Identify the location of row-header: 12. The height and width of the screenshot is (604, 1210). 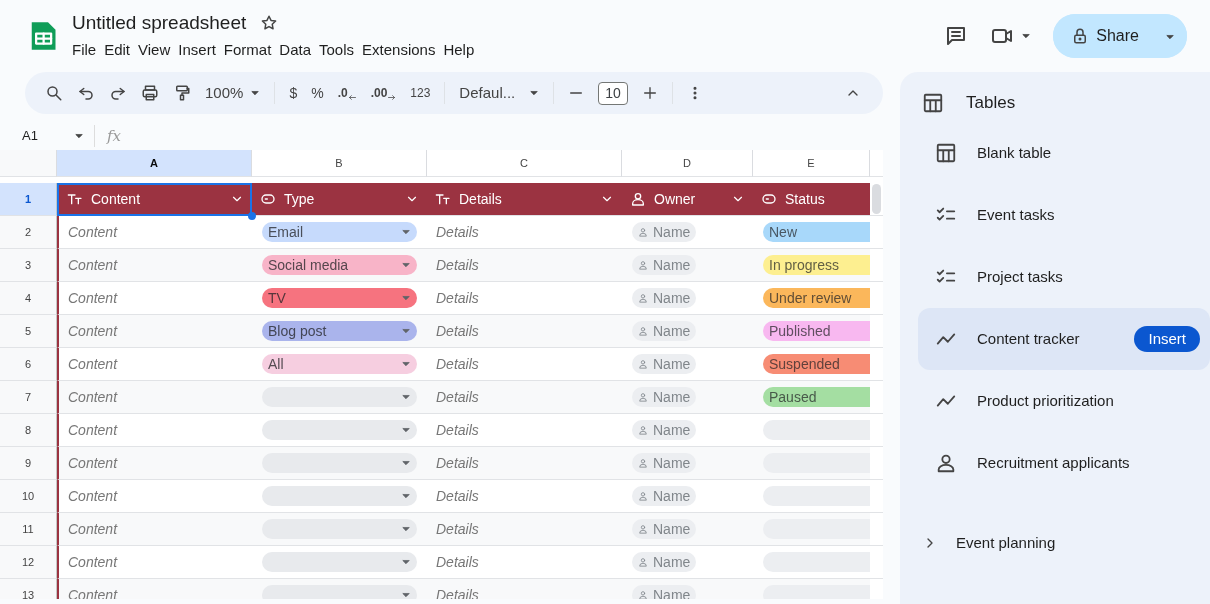
(28, 562).